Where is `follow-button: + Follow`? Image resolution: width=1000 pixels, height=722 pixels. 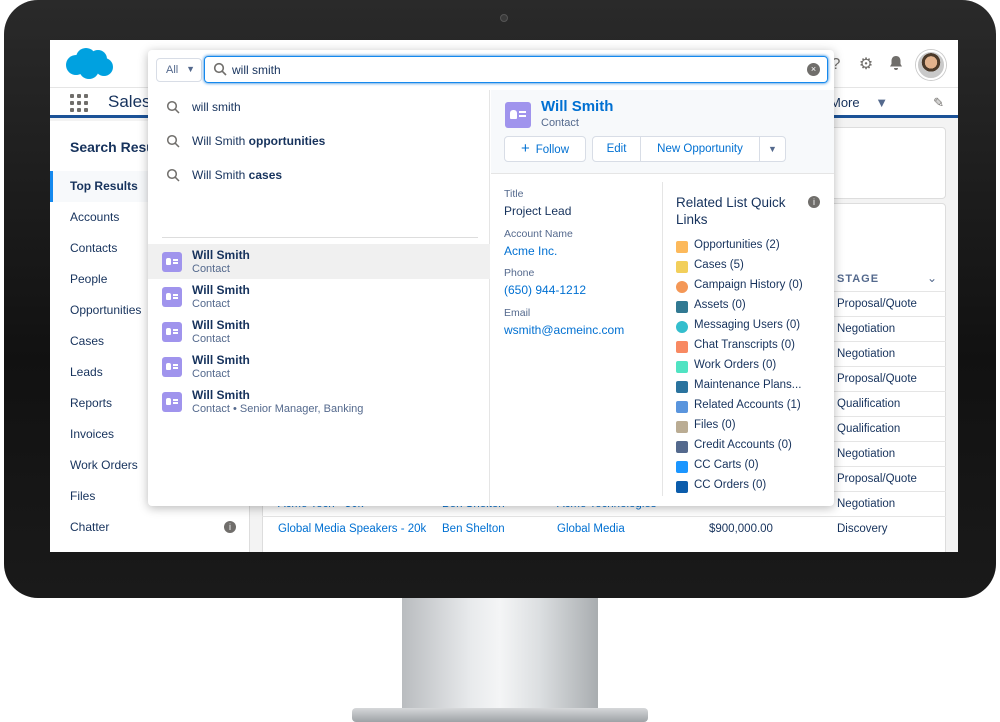 follow-button: + Follow is located at coordinates (545, 149).